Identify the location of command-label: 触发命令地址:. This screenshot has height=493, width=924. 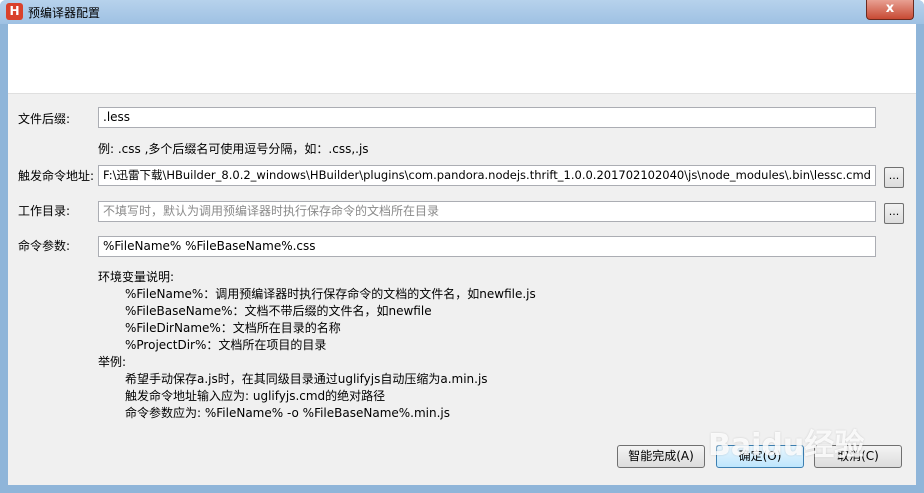
(56, 176).